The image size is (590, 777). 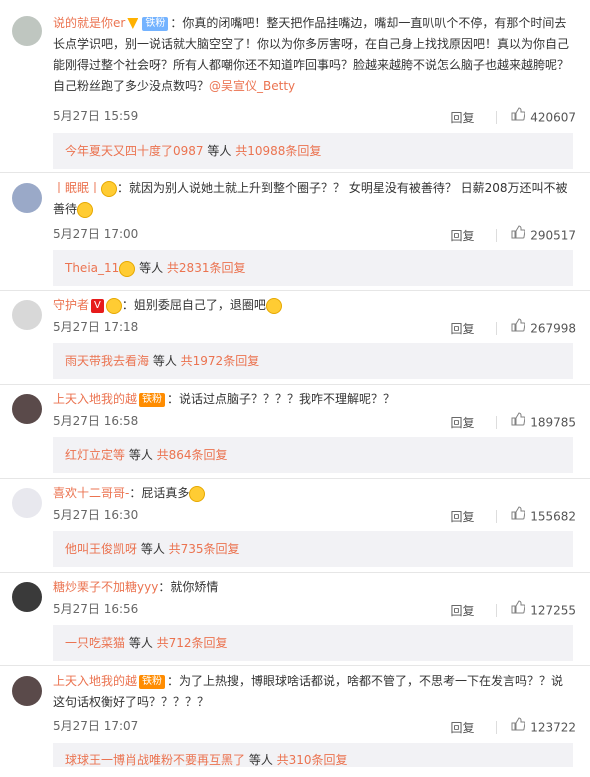 What do you see at coordinates (95, 455) in the screenshot?
I see `sub-reply-user: 红灯立定等` at bounding box center [95, 455].